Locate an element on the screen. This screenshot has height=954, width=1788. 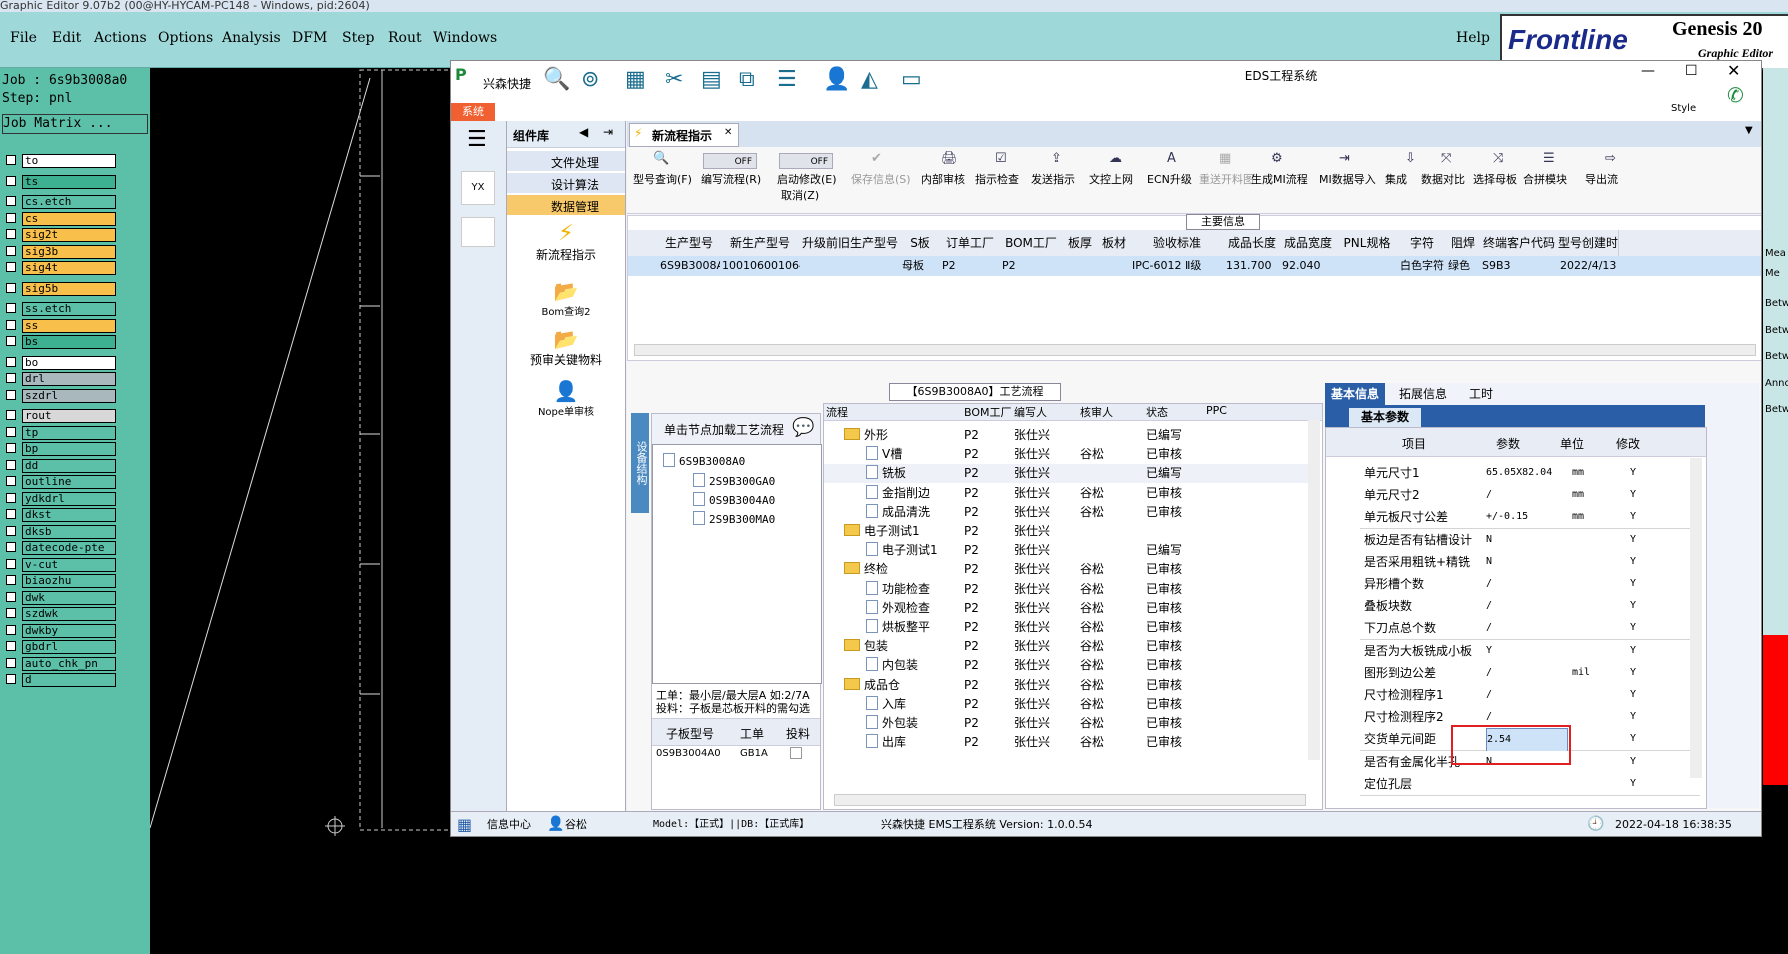
ribbon-button: ⇨ 导出流 is located at coordinates (1617, 179).